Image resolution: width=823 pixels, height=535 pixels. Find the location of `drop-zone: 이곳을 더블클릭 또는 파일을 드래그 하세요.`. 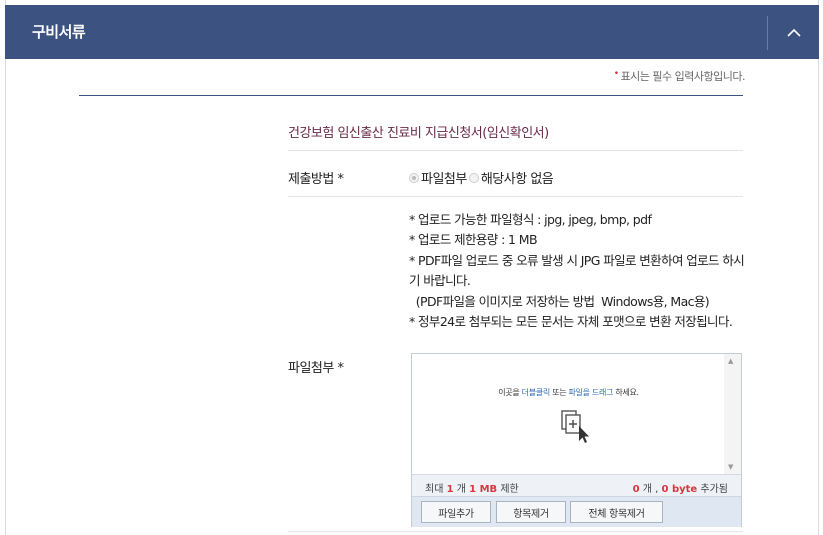

drop-zone: 이곳을 더블클릭 또는 파일을 드래그 하세요. is located at coordinates (568, 414).